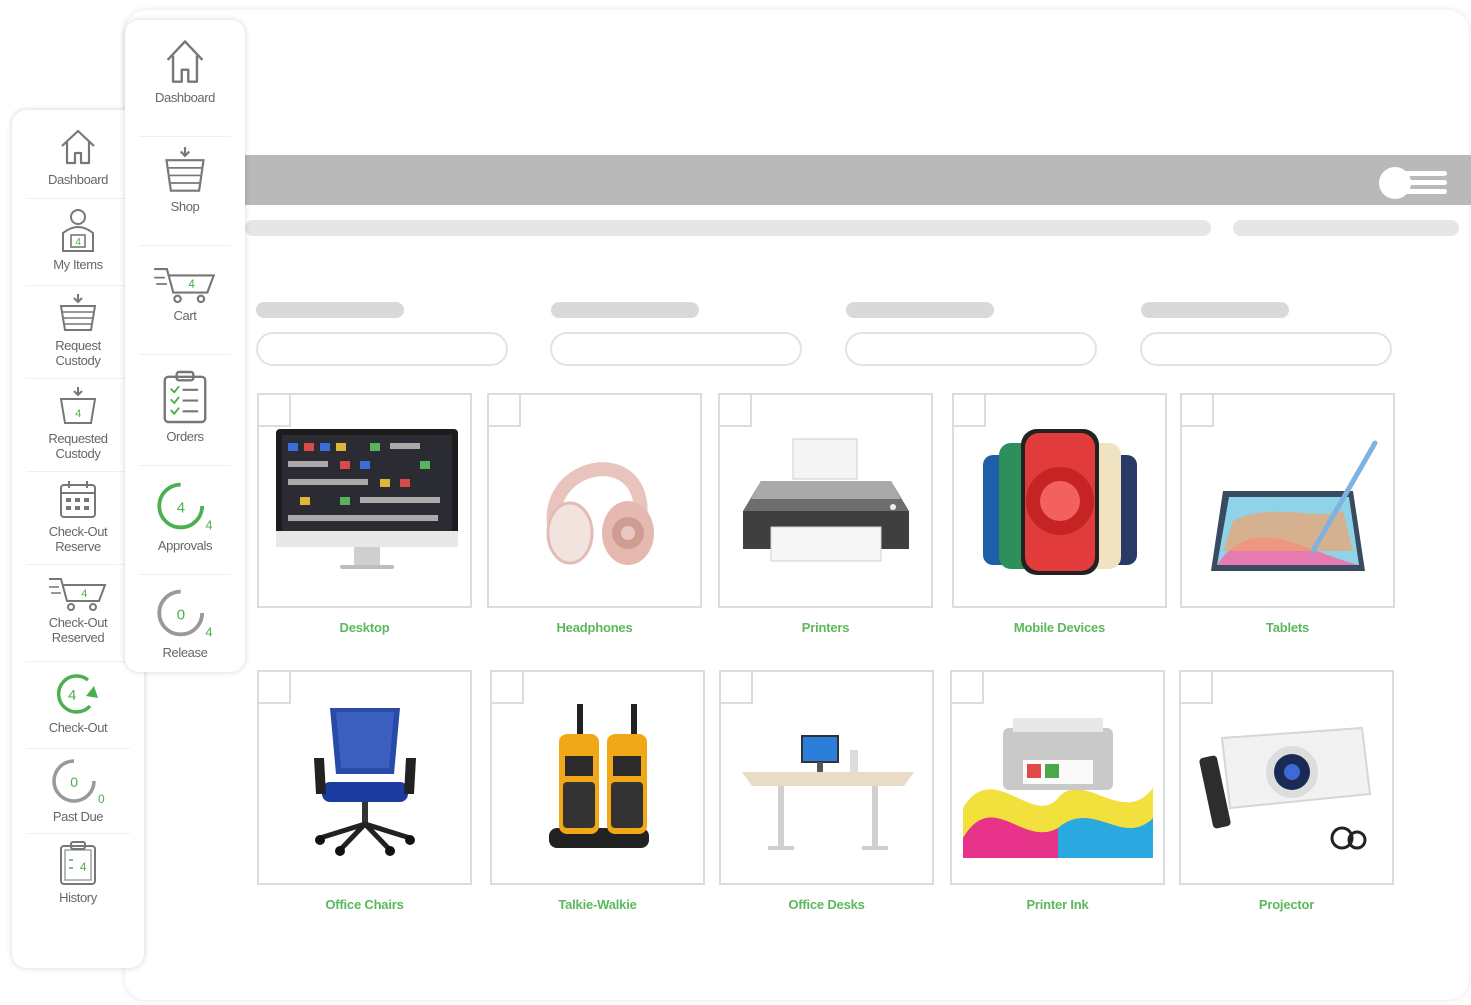 Image resolution: width=1471 pixels, height=1005 pixels. I want to click on projector-icon, so click(1284, 787).